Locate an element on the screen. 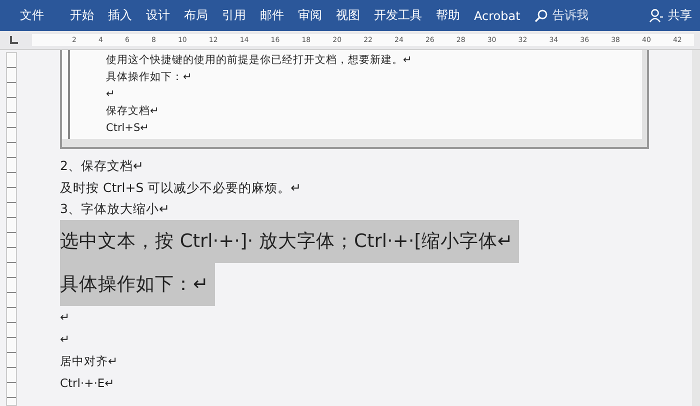 The image size is (700, 406). ribbon-tab: 插入 is located at coordinates (120, 15).